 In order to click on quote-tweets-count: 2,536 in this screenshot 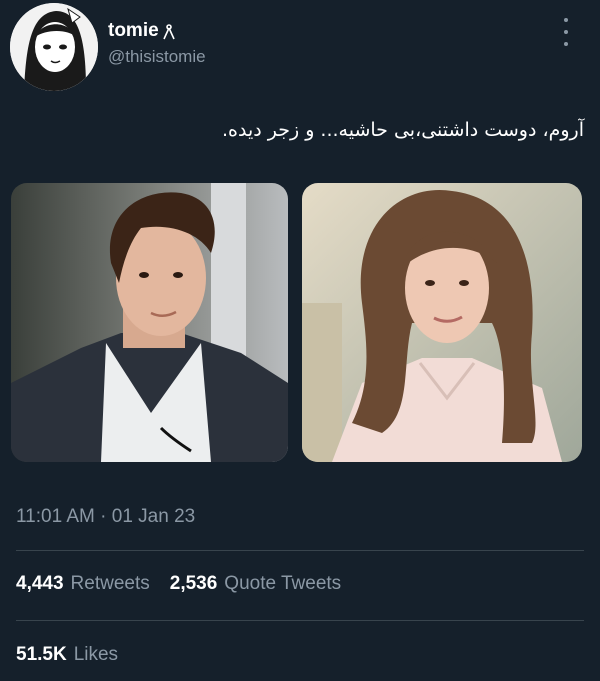, I will do `click(193, 583)`.